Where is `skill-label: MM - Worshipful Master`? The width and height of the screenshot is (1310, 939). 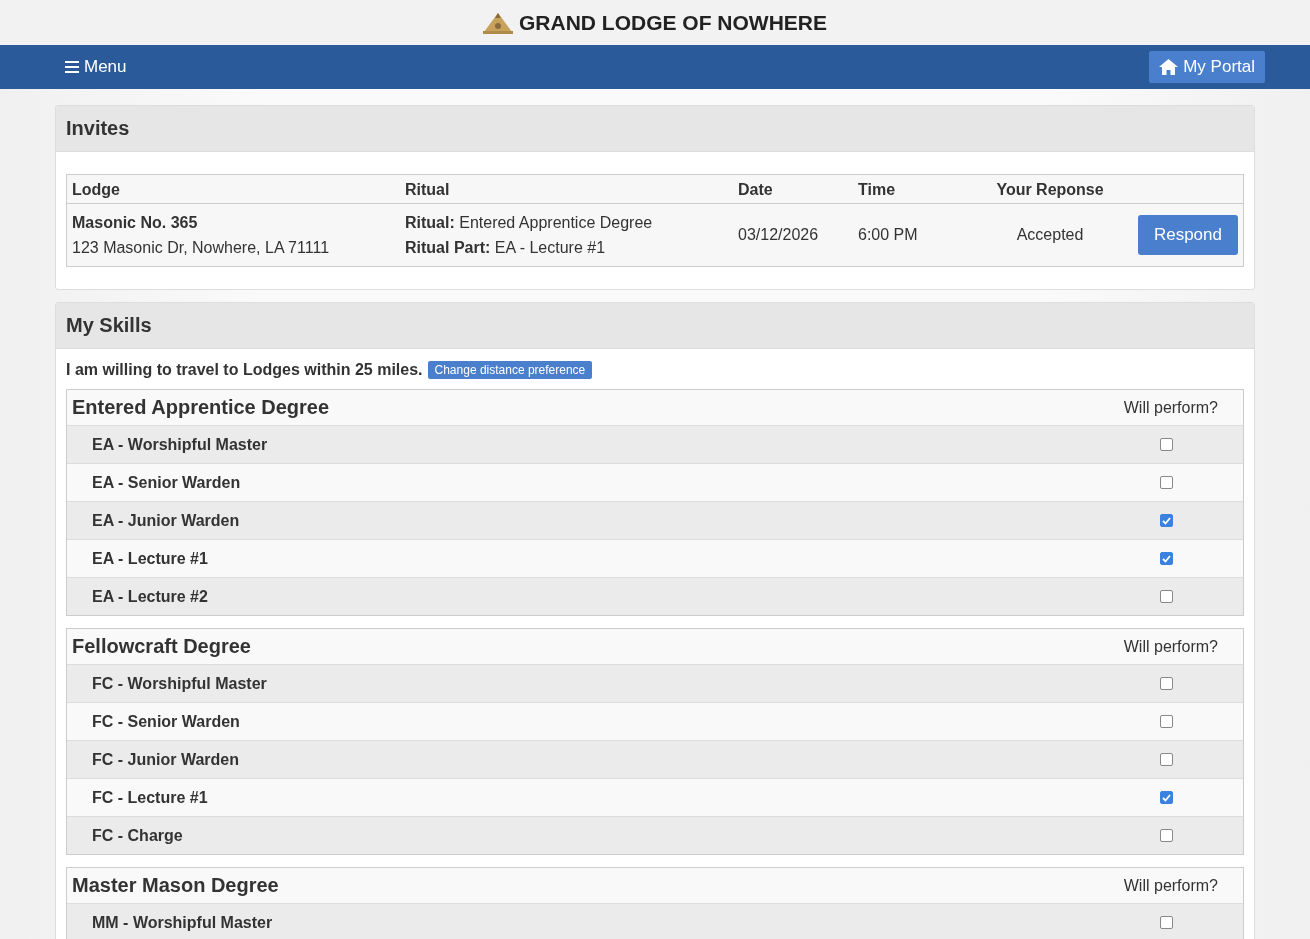 skill-label: MM - Worshipful Master is located at coordinates (182, 922).